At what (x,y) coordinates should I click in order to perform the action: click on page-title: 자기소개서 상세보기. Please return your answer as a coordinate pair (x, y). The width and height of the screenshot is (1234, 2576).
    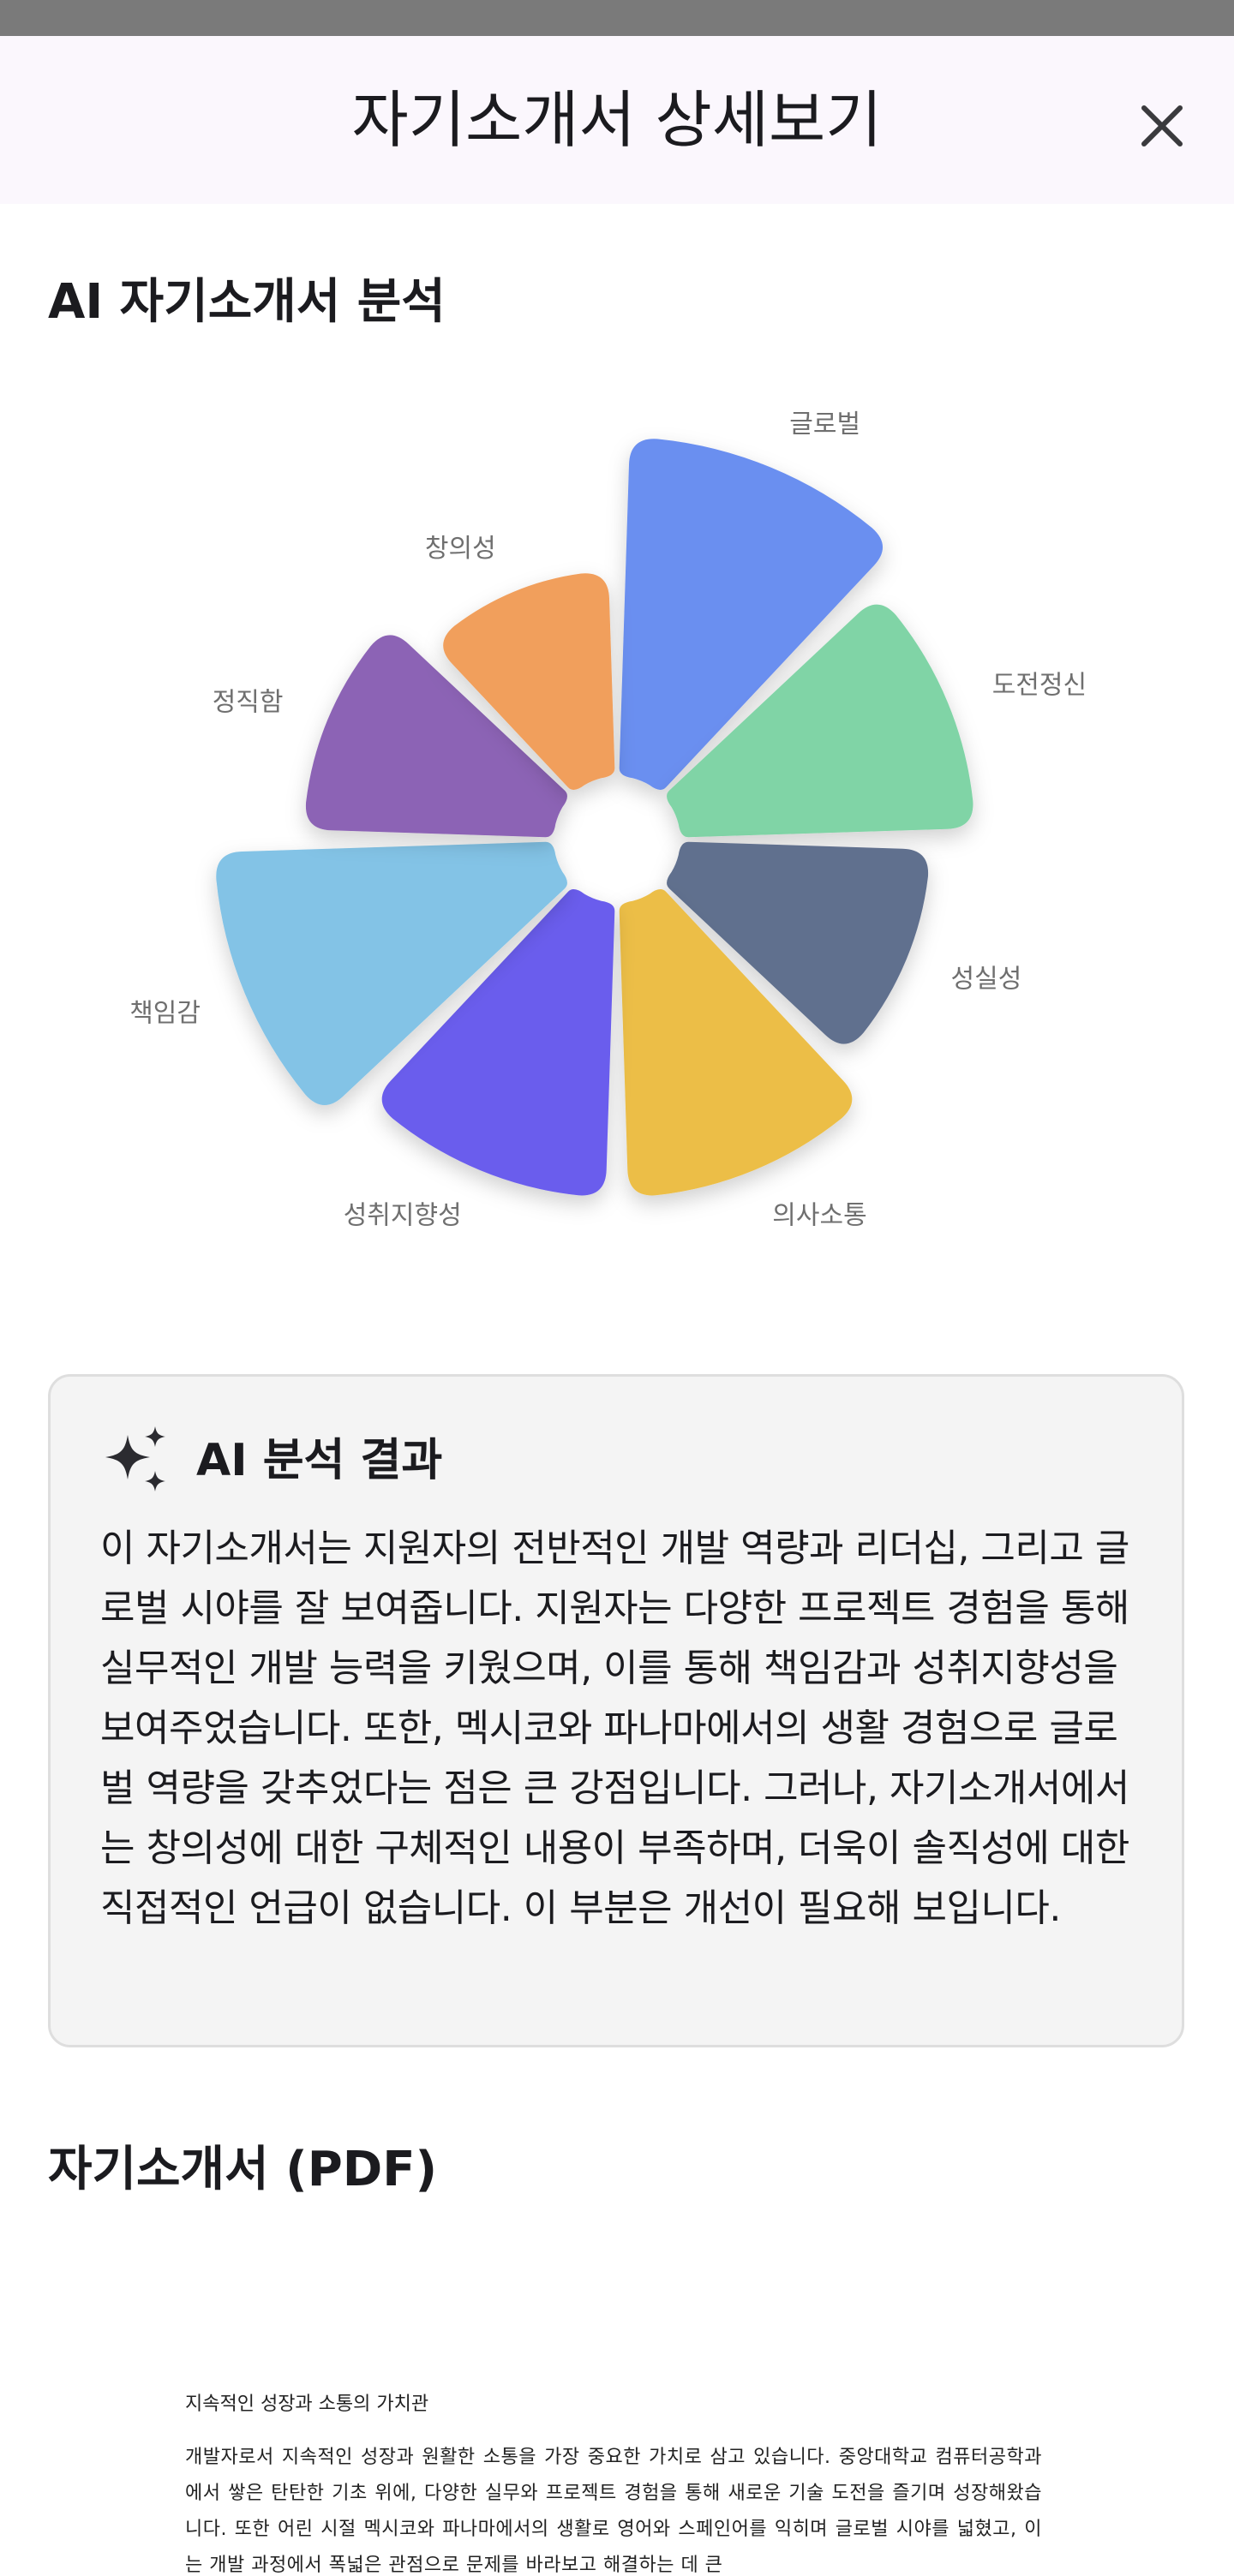
    Looking at the image, I should click on (617, 120).